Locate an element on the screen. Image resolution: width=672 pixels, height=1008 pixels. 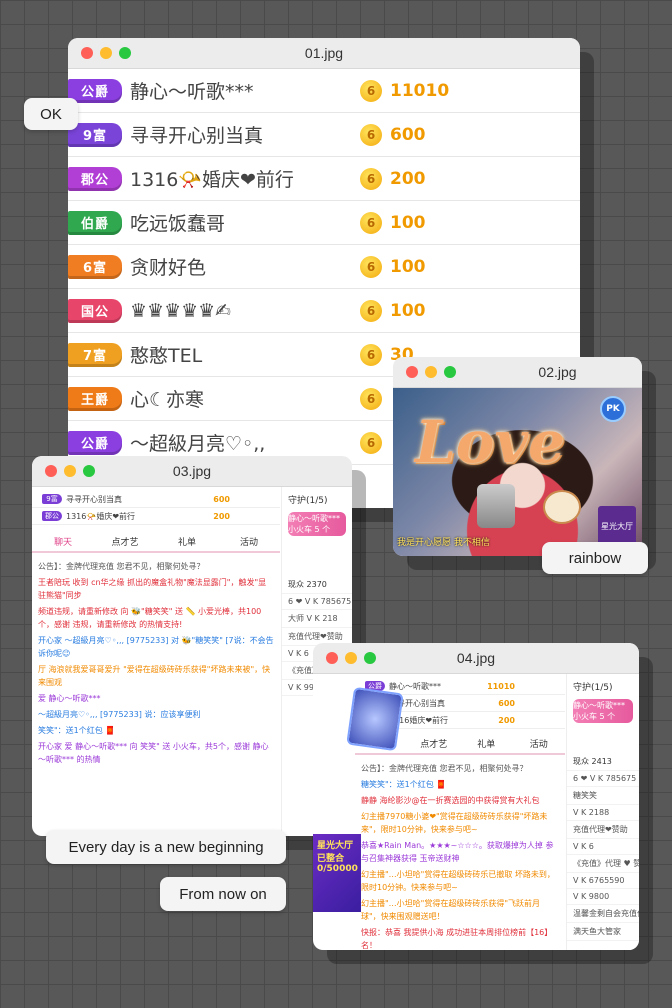
mini-rank-row: 郡公 1316📯婚庆❤前行 200 is located at coordinates (156, 516).